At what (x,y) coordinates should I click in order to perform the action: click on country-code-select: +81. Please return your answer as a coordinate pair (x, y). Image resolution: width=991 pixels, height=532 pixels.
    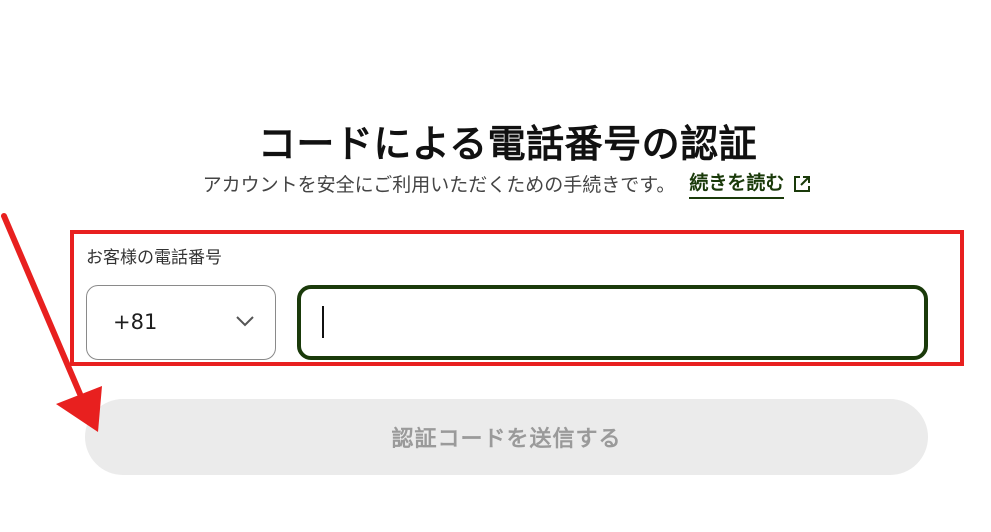
    Looking at the image, I should click on (181, 322).